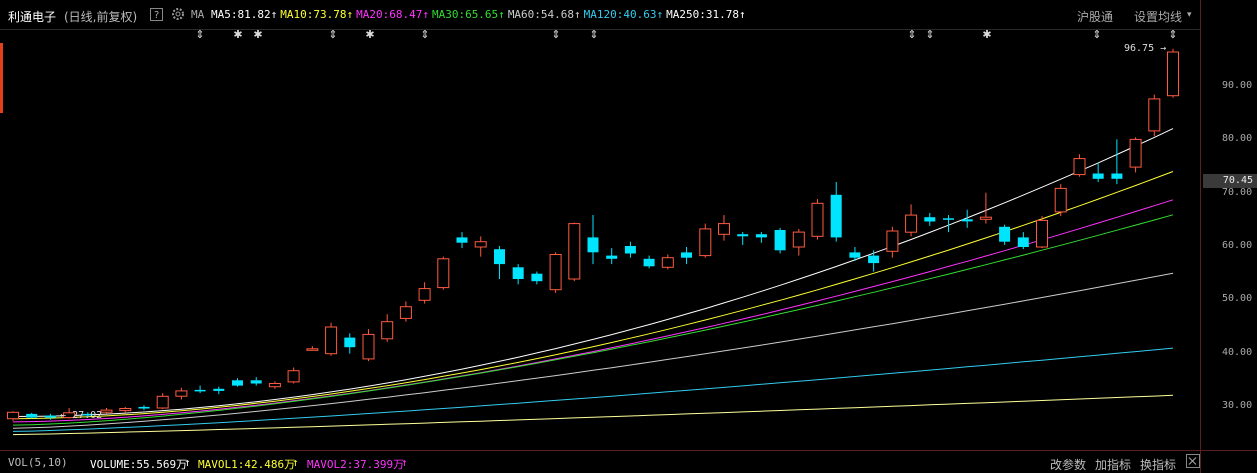  Describe the element at coordinates (1237, 138) in the screenshot. I see `y-tick: 80.00` at that location.